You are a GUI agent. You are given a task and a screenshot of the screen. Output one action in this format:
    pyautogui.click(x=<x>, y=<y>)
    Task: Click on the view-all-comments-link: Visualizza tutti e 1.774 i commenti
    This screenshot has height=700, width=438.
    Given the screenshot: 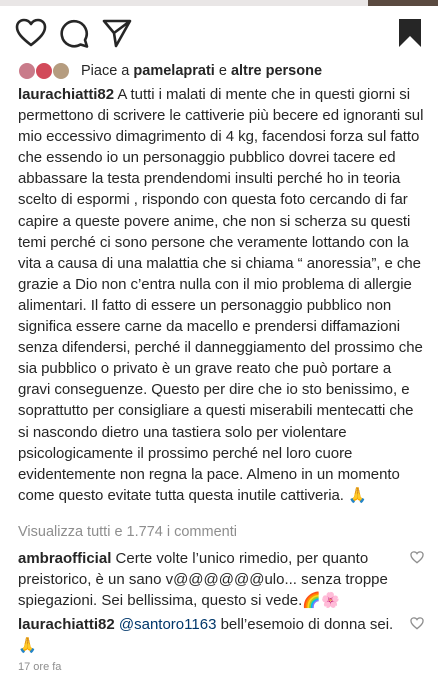 What is the action you would take?
    pyautogui.click(x=127, y=532)
    